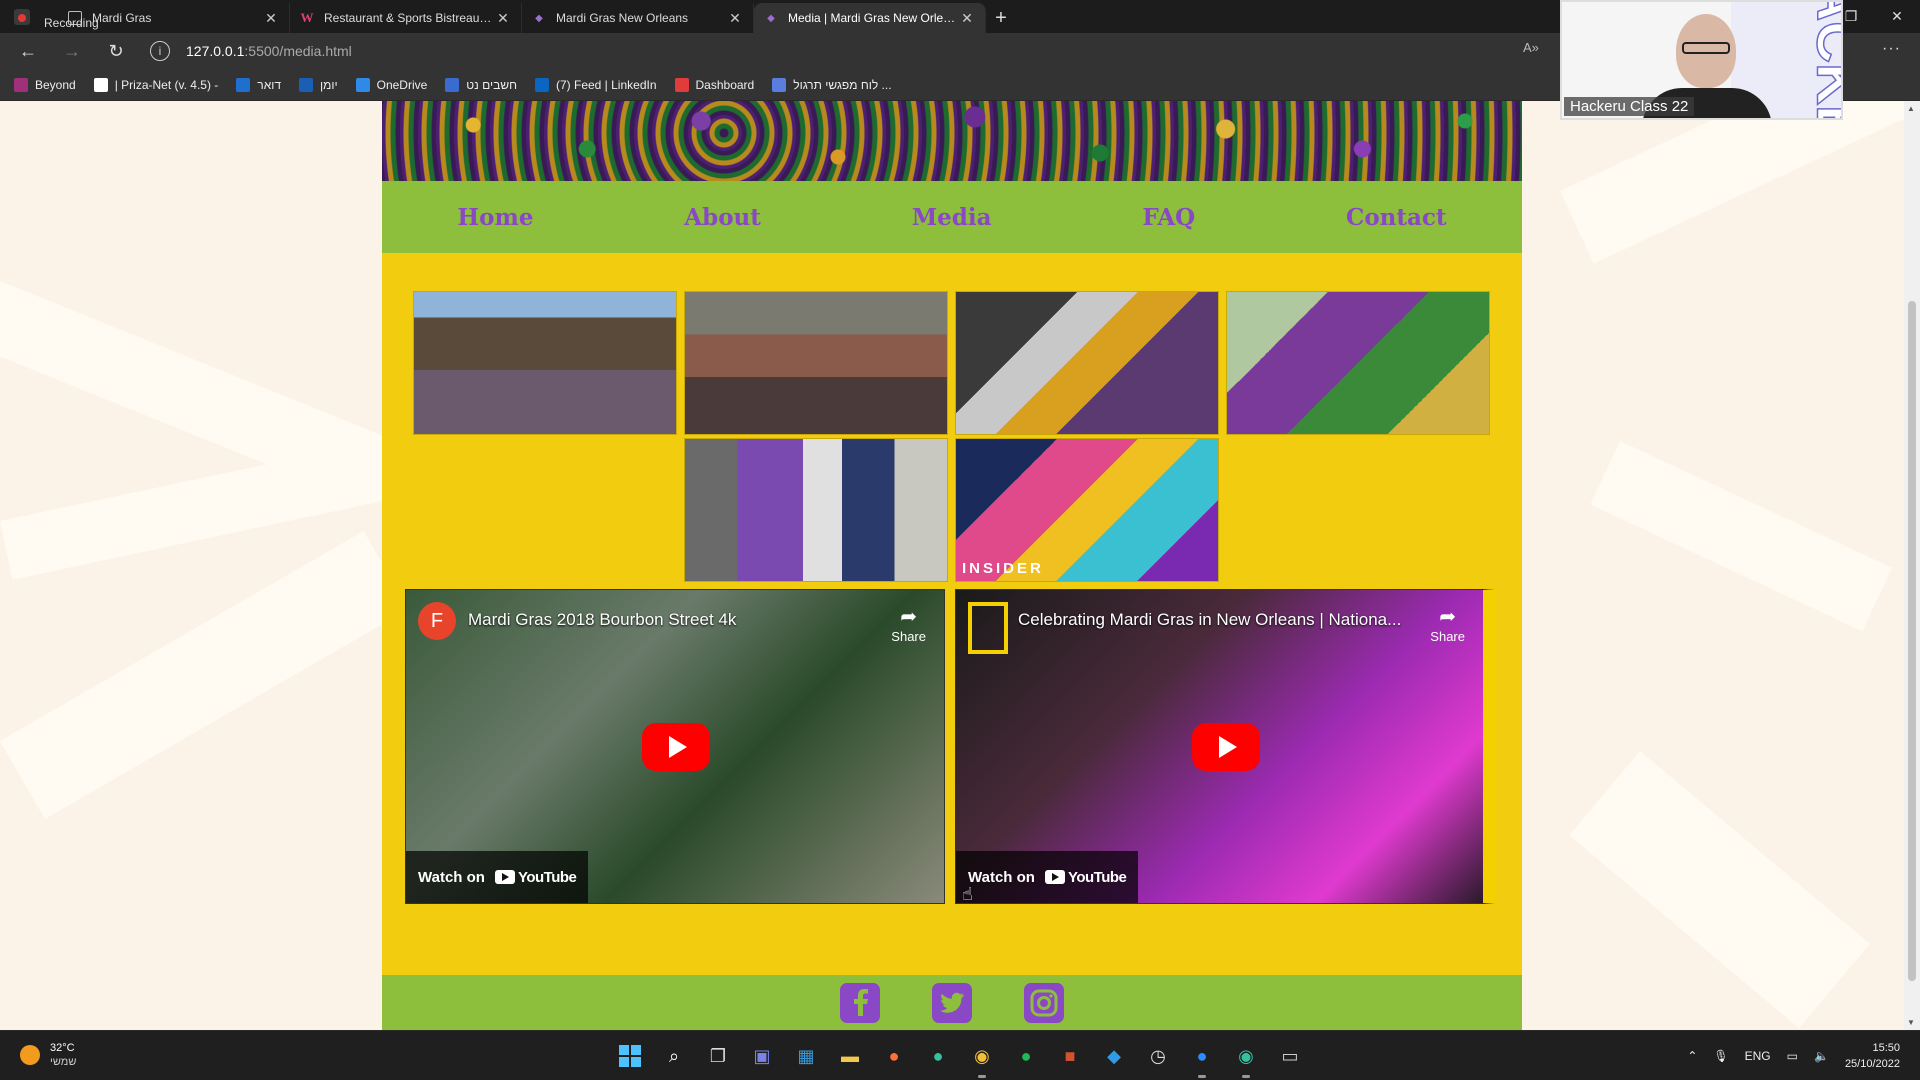 Image resolution: width=1920 pixels, height=1080 pixels. I want to click on microphone-icon: 🎙, so click(1720, 1056).